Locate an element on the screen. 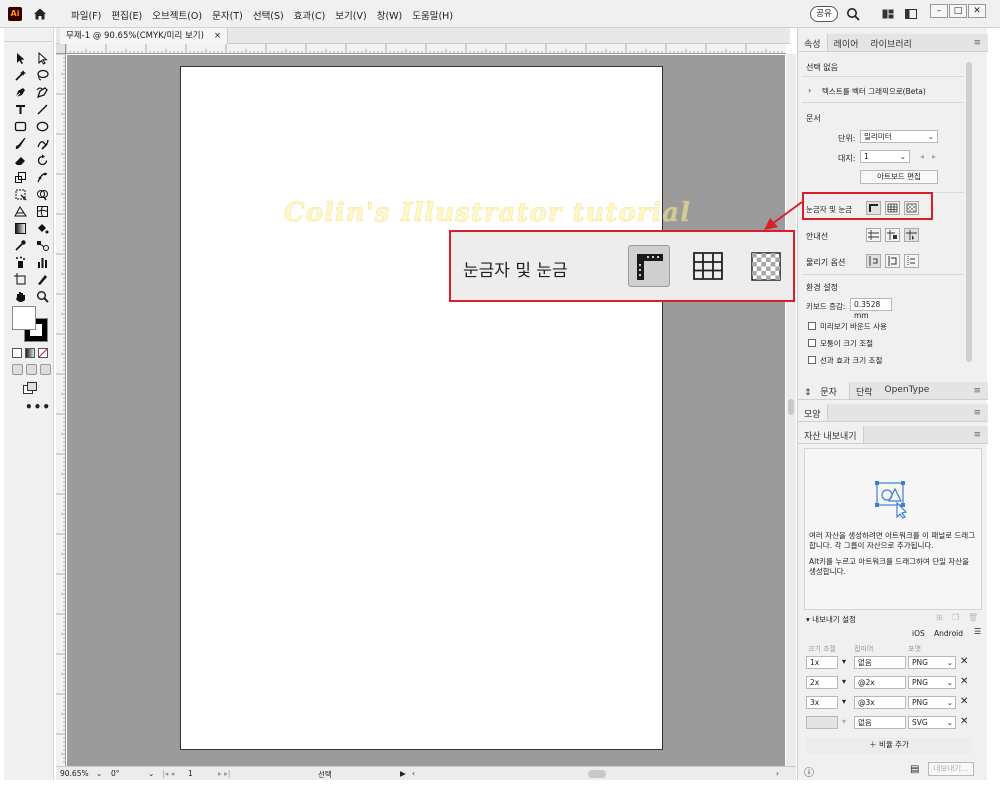 The height and width of the screenshot is (787, 1000). direct-selection-tool-icon is located at coordinates (42, 58).